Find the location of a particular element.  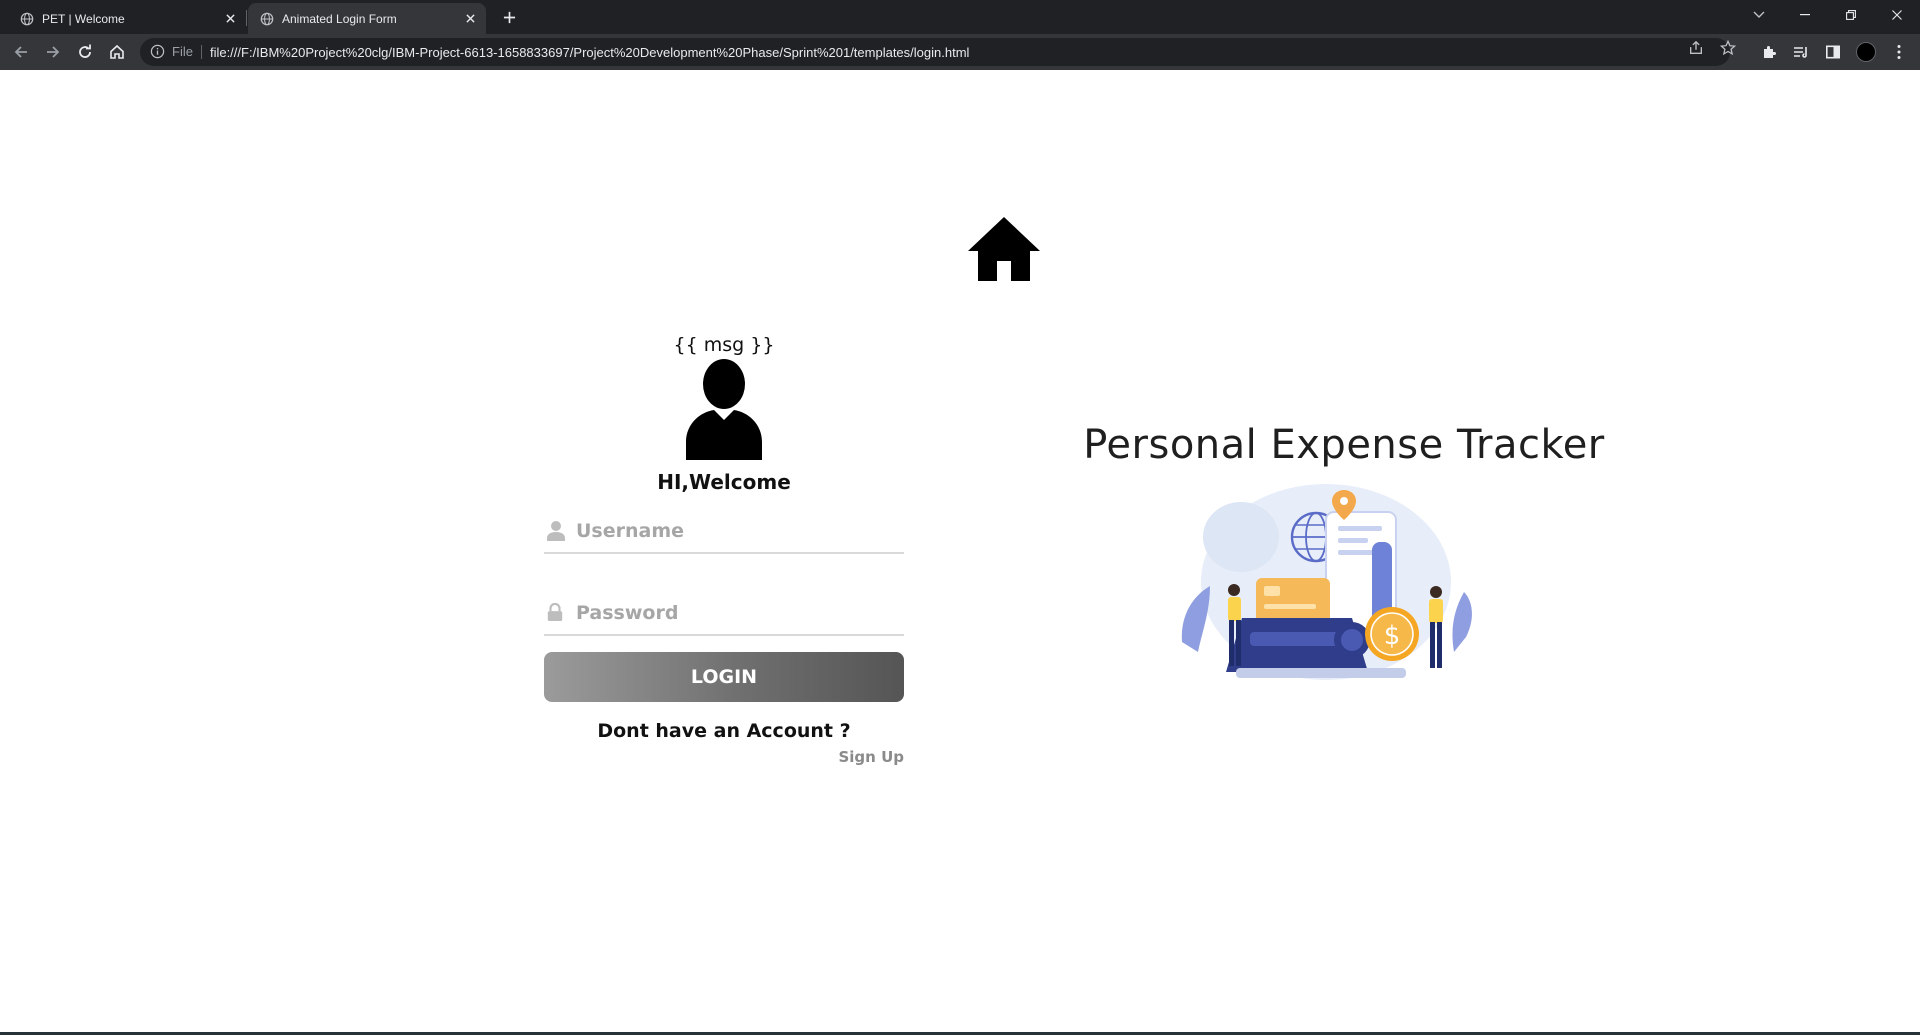

close-window-button is located at coordinates (1897, 15).